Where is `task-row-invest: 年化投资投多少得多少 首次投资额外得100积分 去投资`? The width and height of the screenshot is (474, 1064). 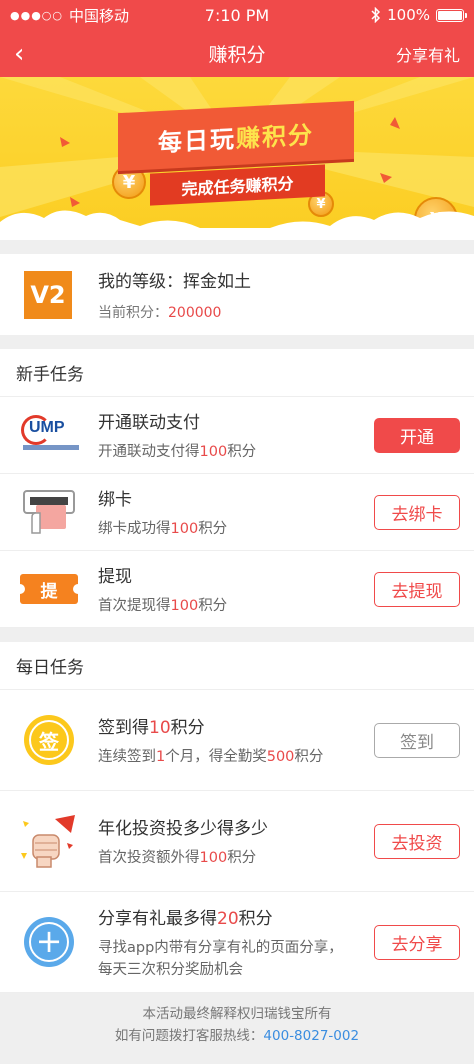
task-row-invest: 年化投资投多少得多少 首次投资额外得100积分 去投资 is located at coordinates (237, 841).